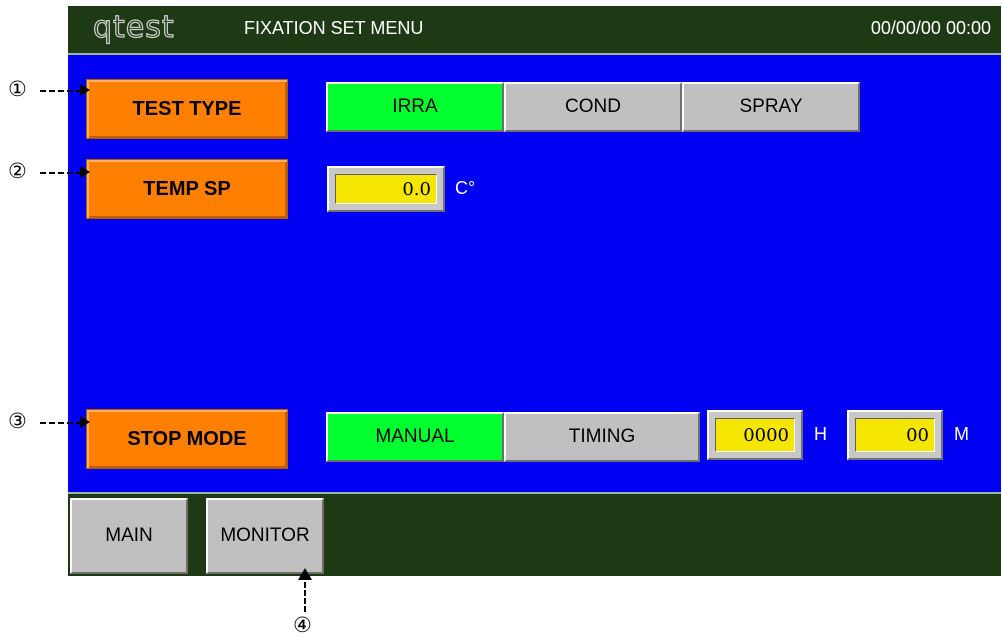 Image resolution: width=1002 pixels, height=643 pixels. I want to click on temp-sp-value: 0.0, so click(386, 189).